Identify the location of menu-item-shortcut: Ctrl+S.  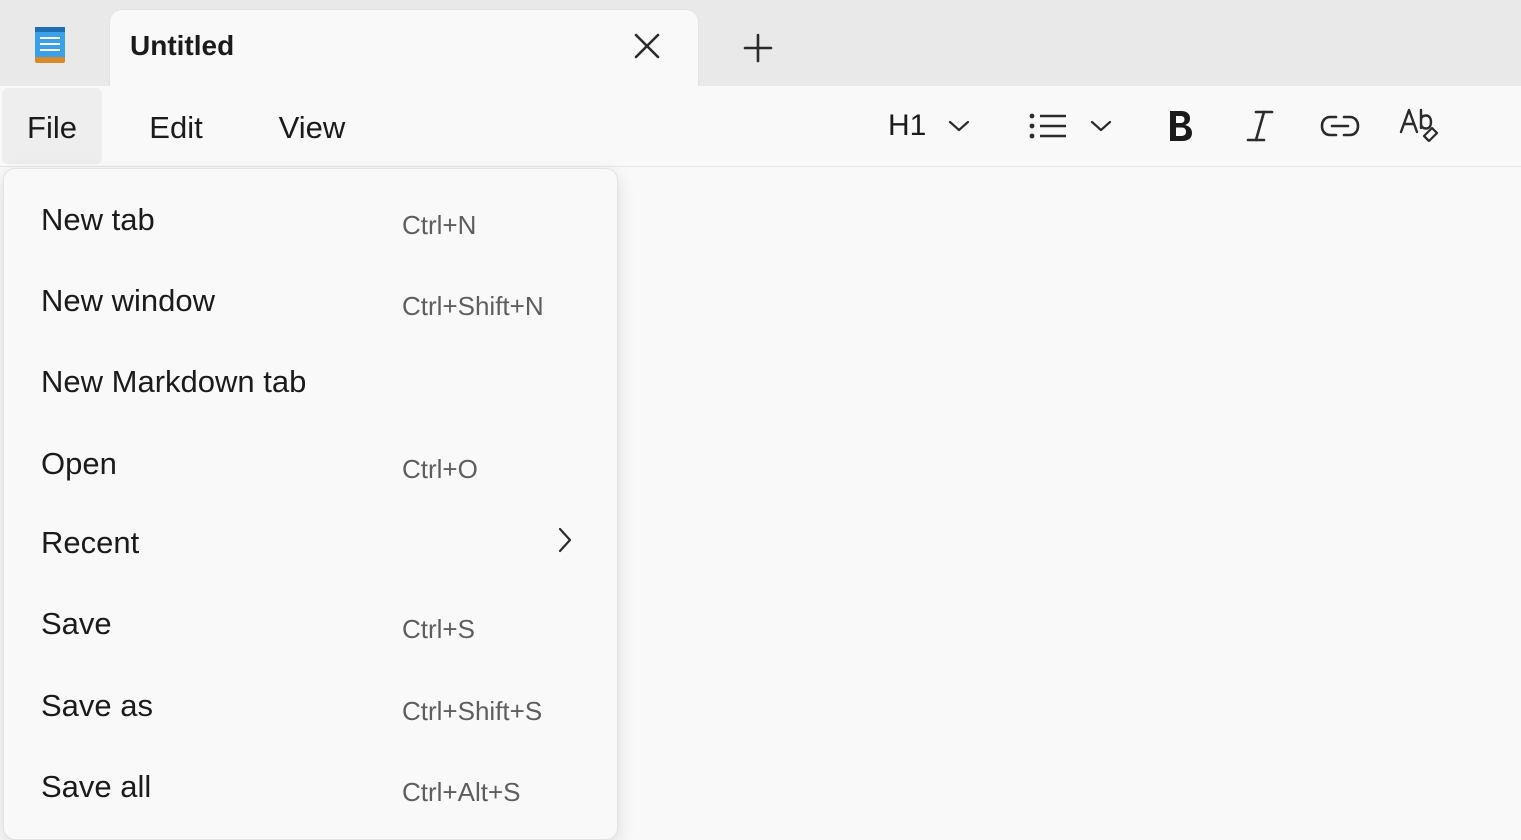
(438, 629).